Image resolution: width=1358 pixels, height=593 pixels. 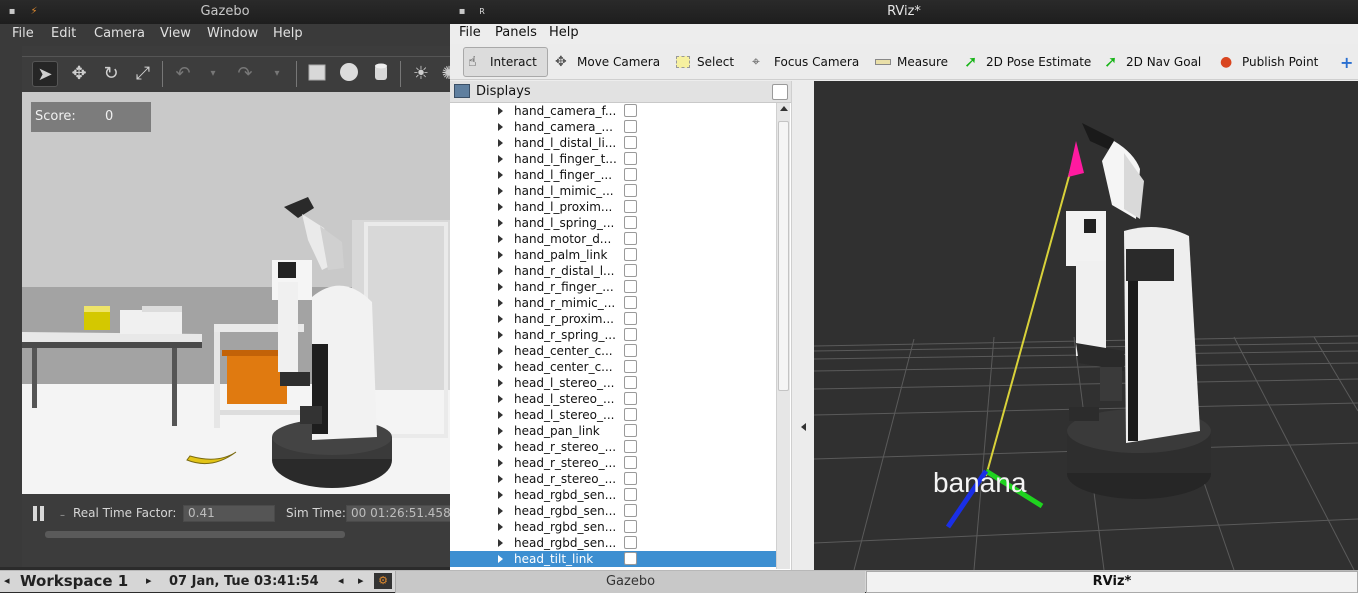 I want to click on menu-panels: Panels, so click(x=516, y=32).